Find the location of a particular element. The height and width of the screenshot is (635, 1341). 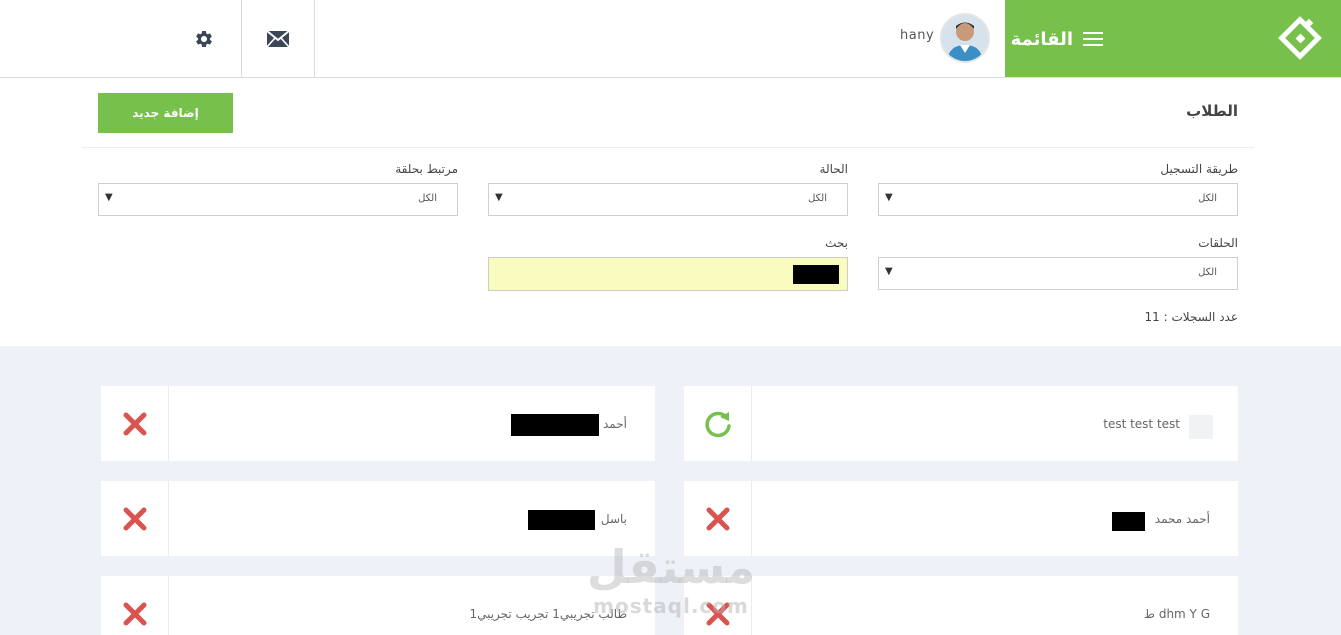

circles-label: الحلقات is located at coordinates (1218, 243).